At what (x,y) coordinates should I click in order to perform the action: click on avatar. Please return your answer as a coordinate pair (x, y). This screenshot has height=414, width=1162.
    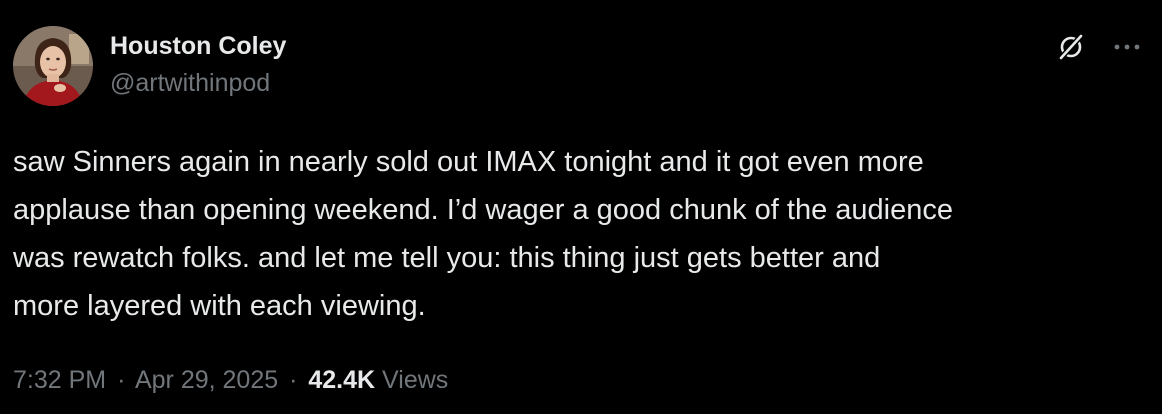
    Looking at the image, I should click on (53, 66).